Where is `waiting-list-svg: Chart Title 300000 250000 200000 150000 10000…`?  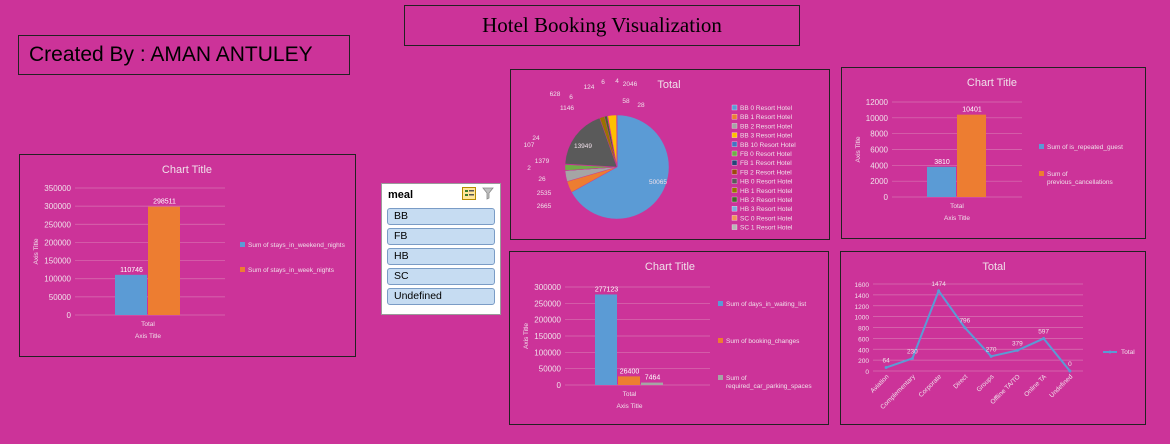 waiting-list-svg: Chart Title 300000 250000 200000 150000 10000… is located at coordinates (667, 335).